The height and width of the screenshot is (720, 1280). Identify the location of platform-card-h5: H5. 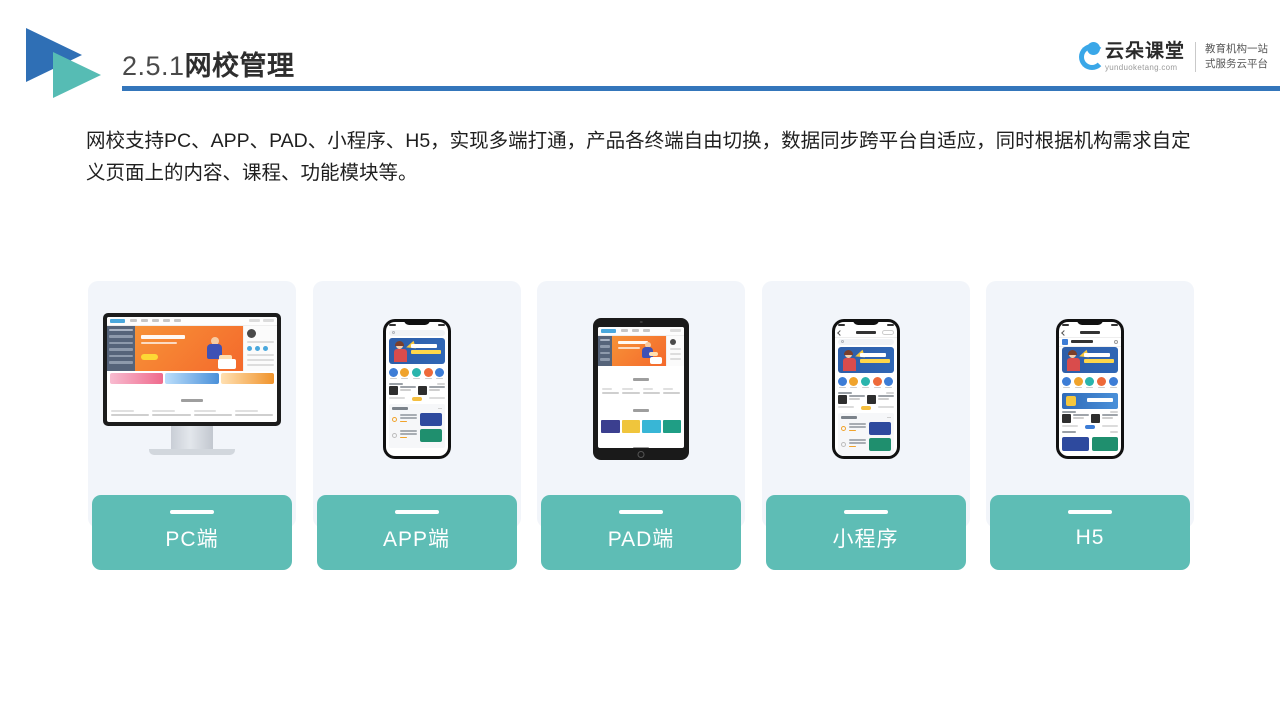
(1090, 425).